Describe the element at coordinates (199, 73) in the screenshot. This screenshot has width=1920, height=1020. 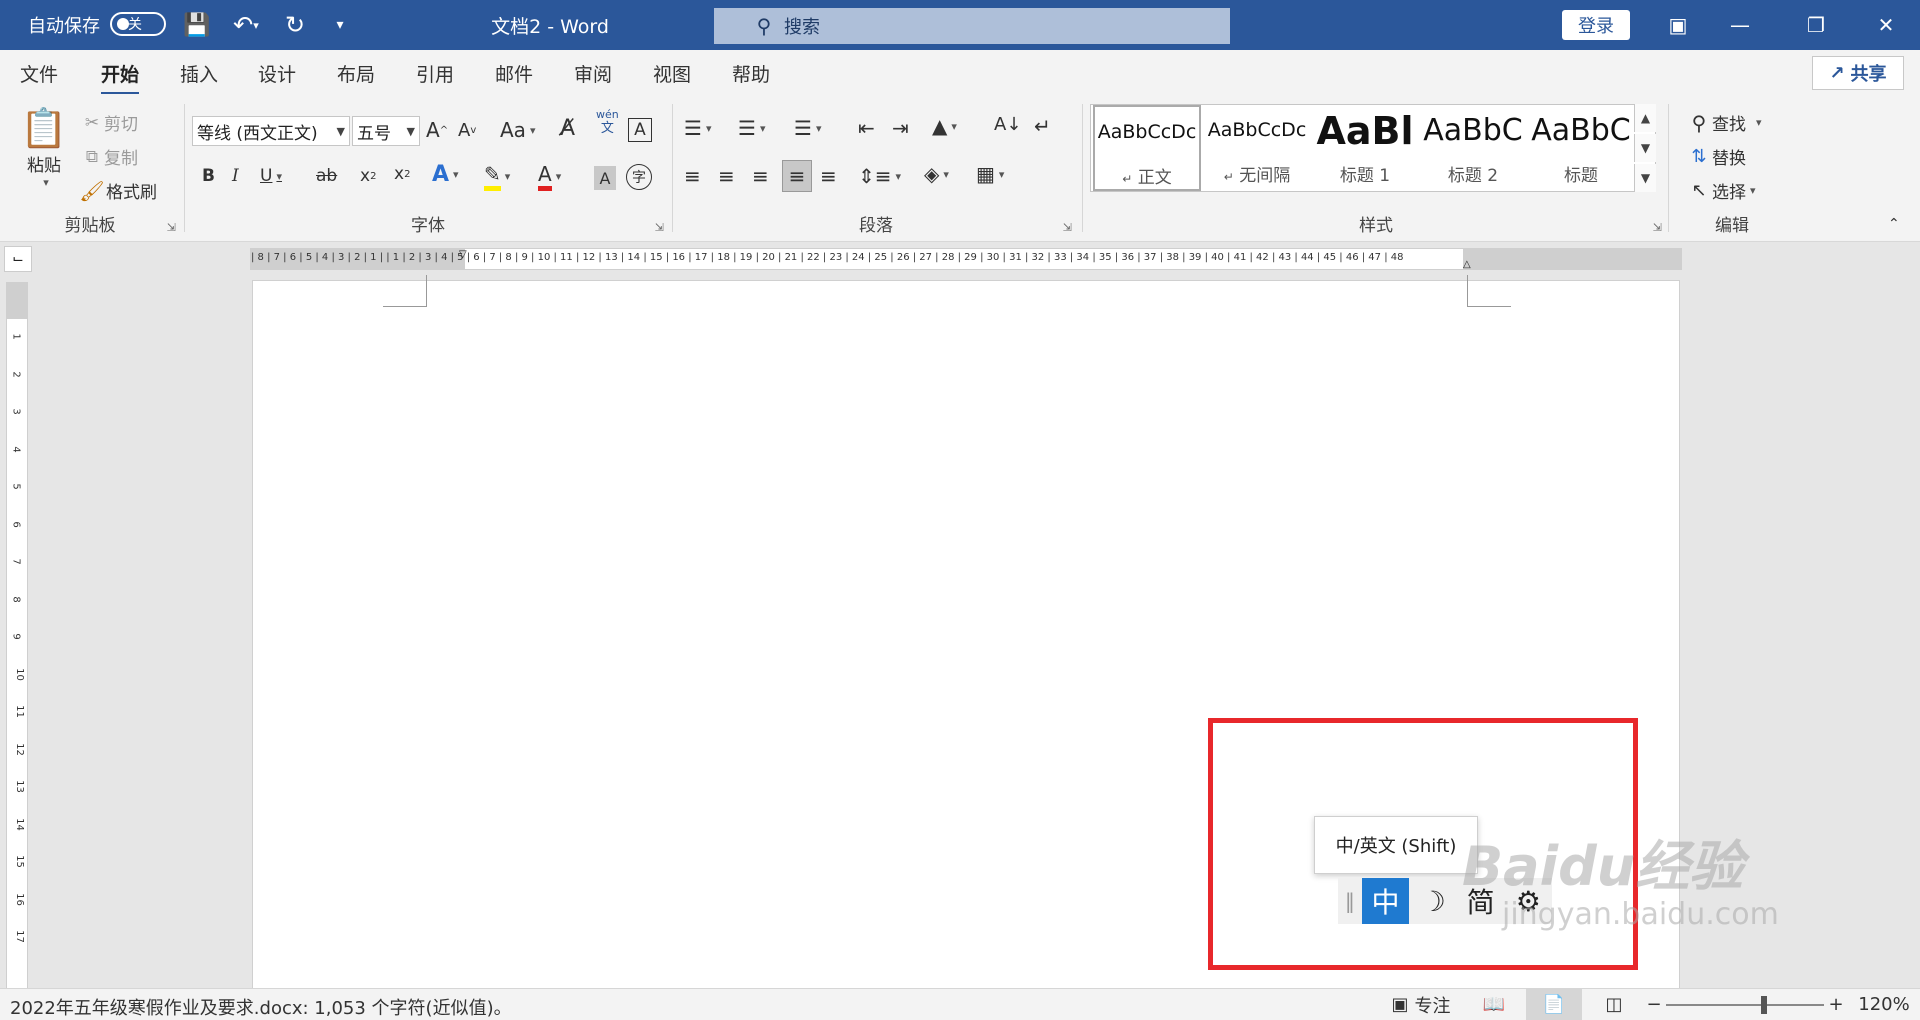
I see `tab-insert: 插入` at that location.